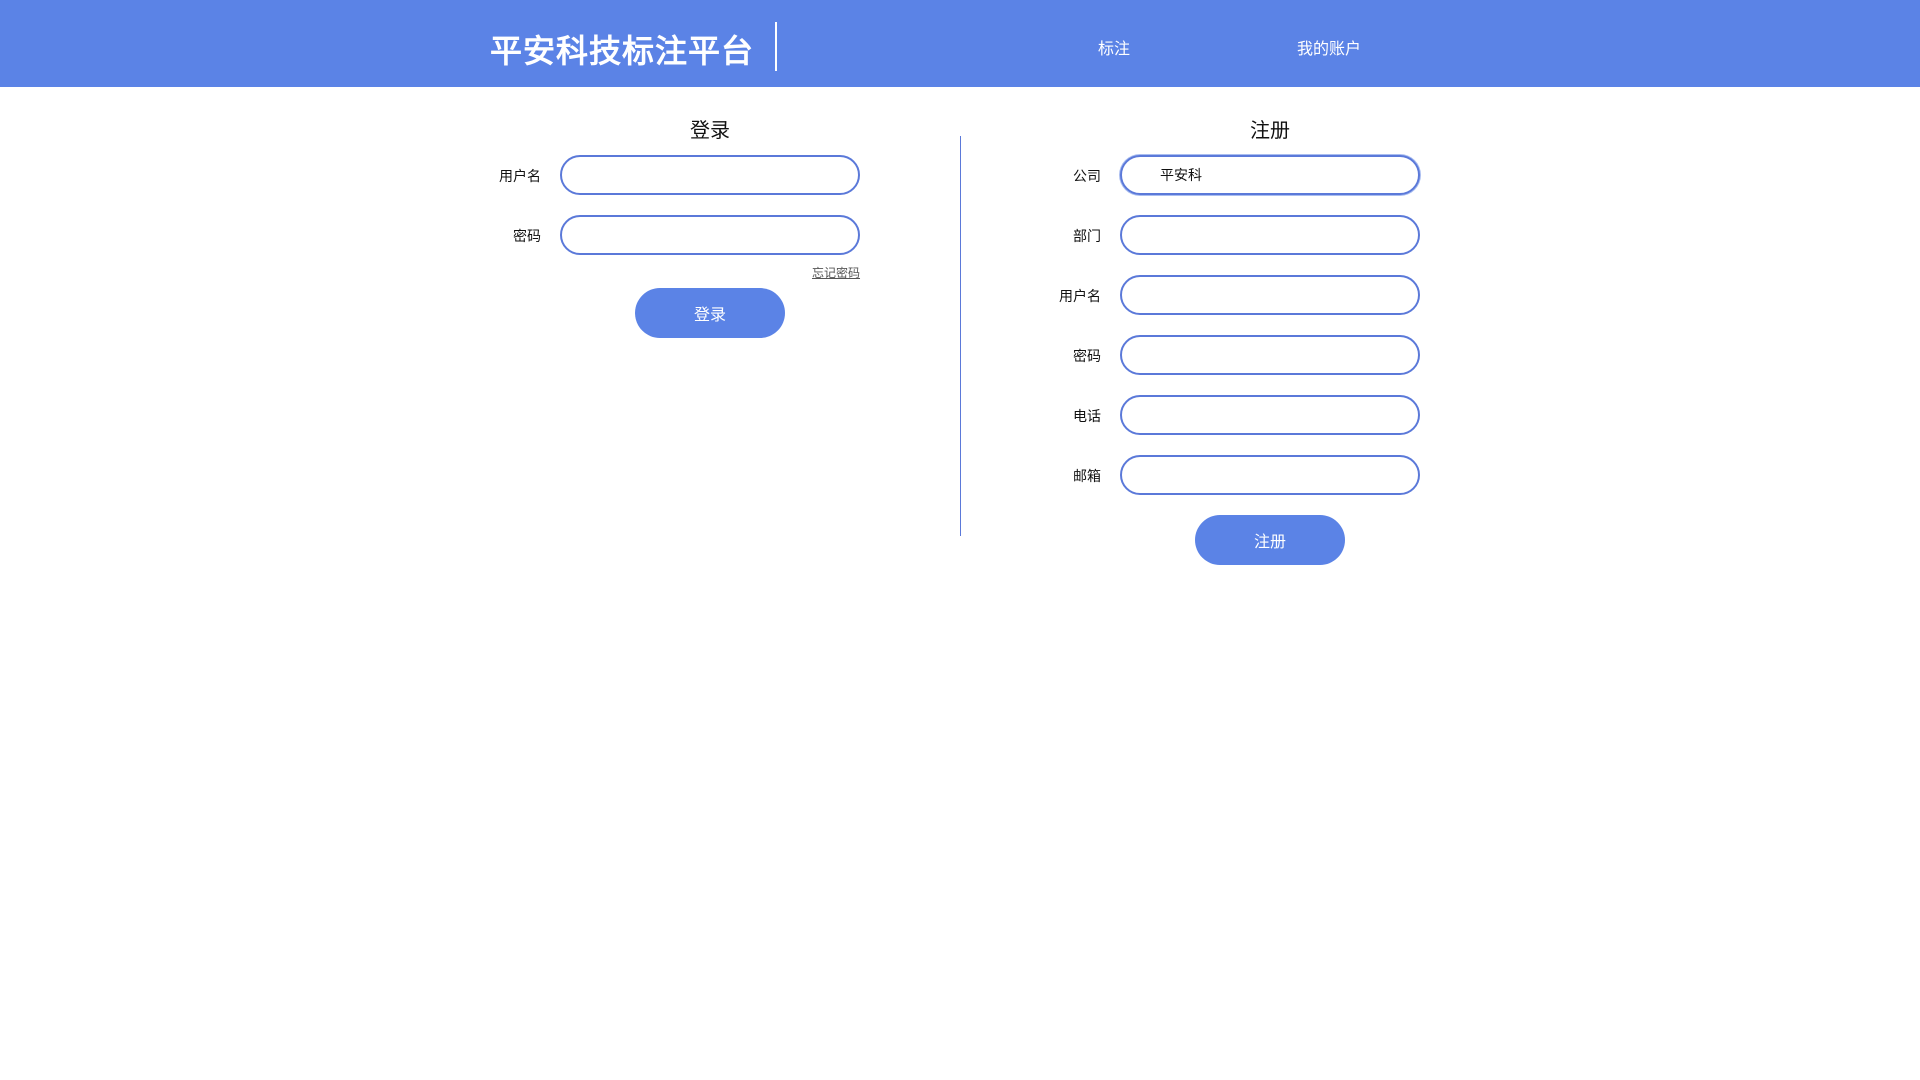 This screenshot has width=1920, height=1080. I want to click on header-divider, so click(776, 46).